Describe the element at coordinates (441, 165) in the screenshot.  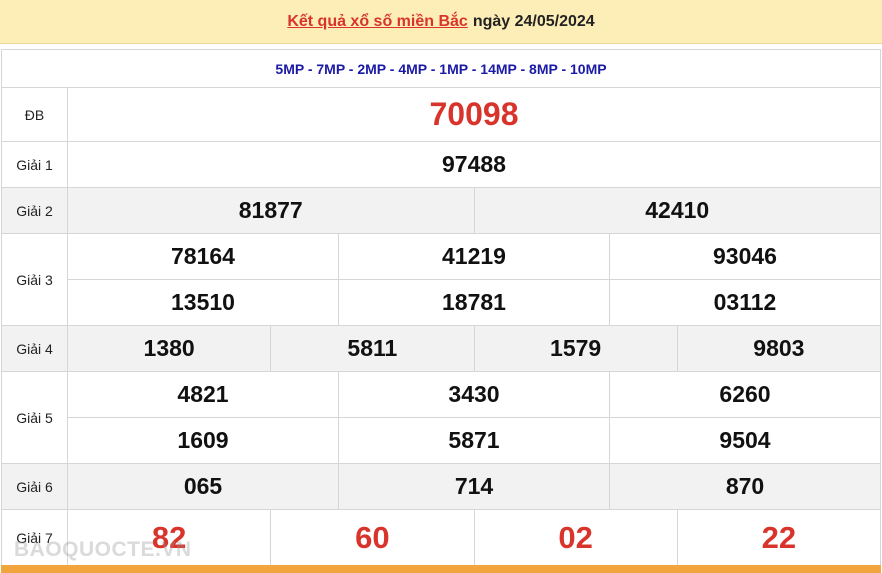
I see `prize-row-1: Giải 1 97488` at that location.